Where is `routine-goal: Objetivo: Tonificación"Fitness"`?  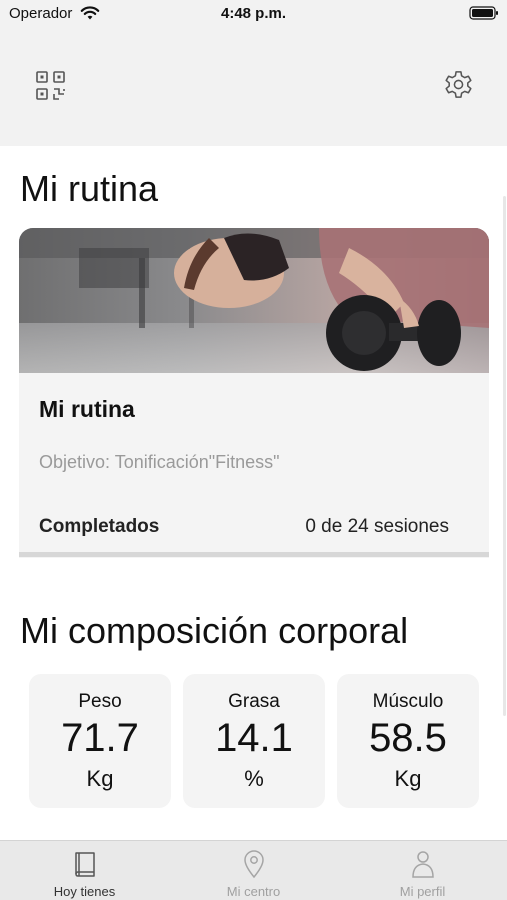
routine-goal: Objetivo: Tonificación"Fitness" is located at coordinates (159, 462).